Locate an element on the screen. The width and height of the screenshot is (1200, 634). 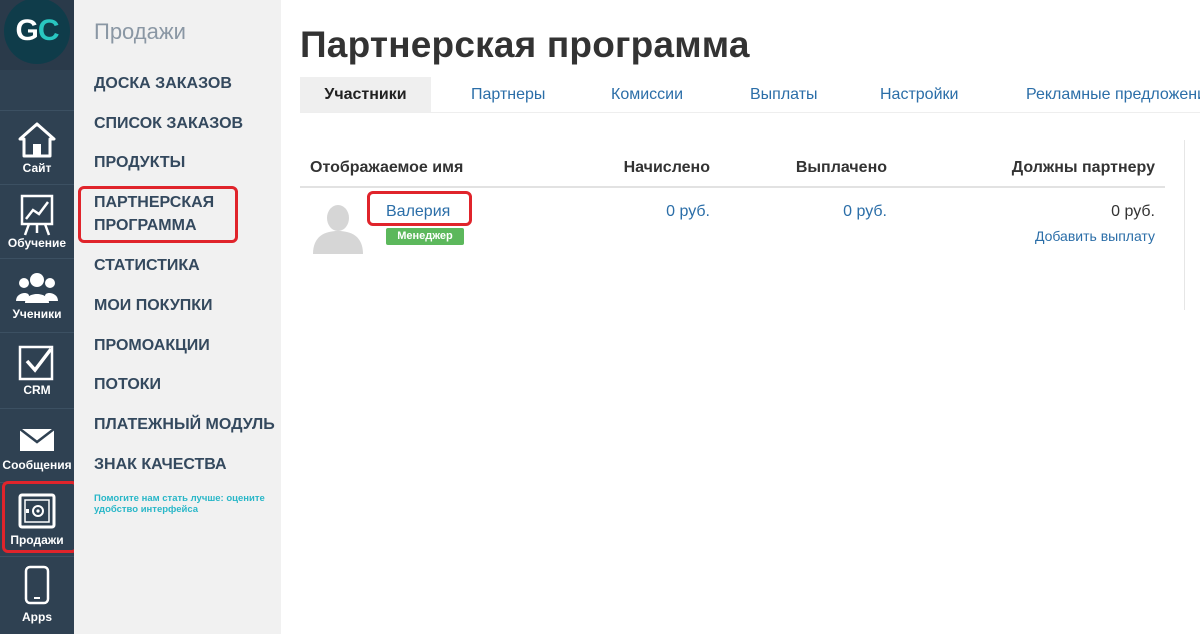
paid-value-link: 0 руб. is located at coordinates (812, 212).